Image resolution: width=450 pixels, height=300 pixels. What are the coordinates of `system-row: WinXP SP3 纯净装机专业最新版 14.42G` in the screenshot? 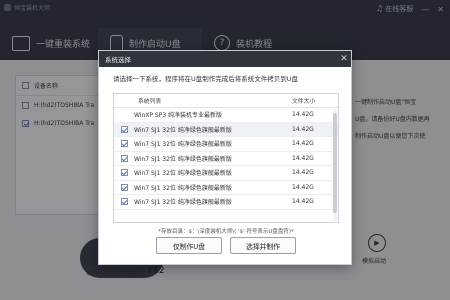 It's located at (226, 115).